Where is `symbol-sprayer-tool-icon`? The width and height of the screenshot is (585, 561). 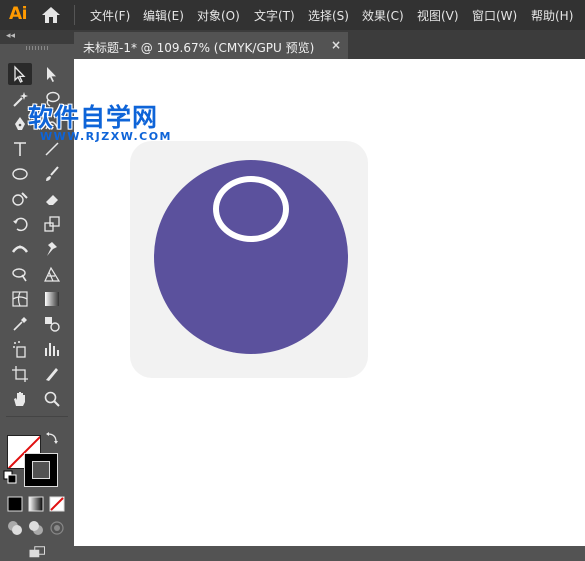 symbol-sprayer-tool-icon is located at coordinates (20, 349).